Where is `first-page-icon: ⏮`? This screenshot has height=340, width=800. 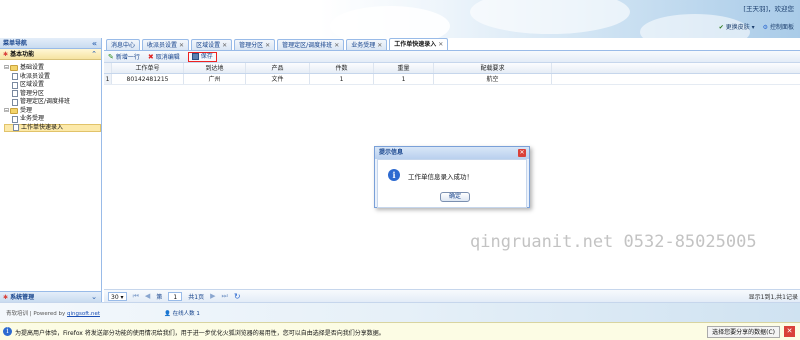 first-page-icon: ⏮ is located at coordinates (136, 296).